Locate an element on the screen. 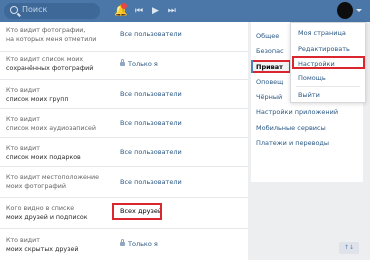 Image resolution: width=370 pixels, height=260 pixels. settings-item-payments: Платежи и переводы is located at coordinates (292, 143).